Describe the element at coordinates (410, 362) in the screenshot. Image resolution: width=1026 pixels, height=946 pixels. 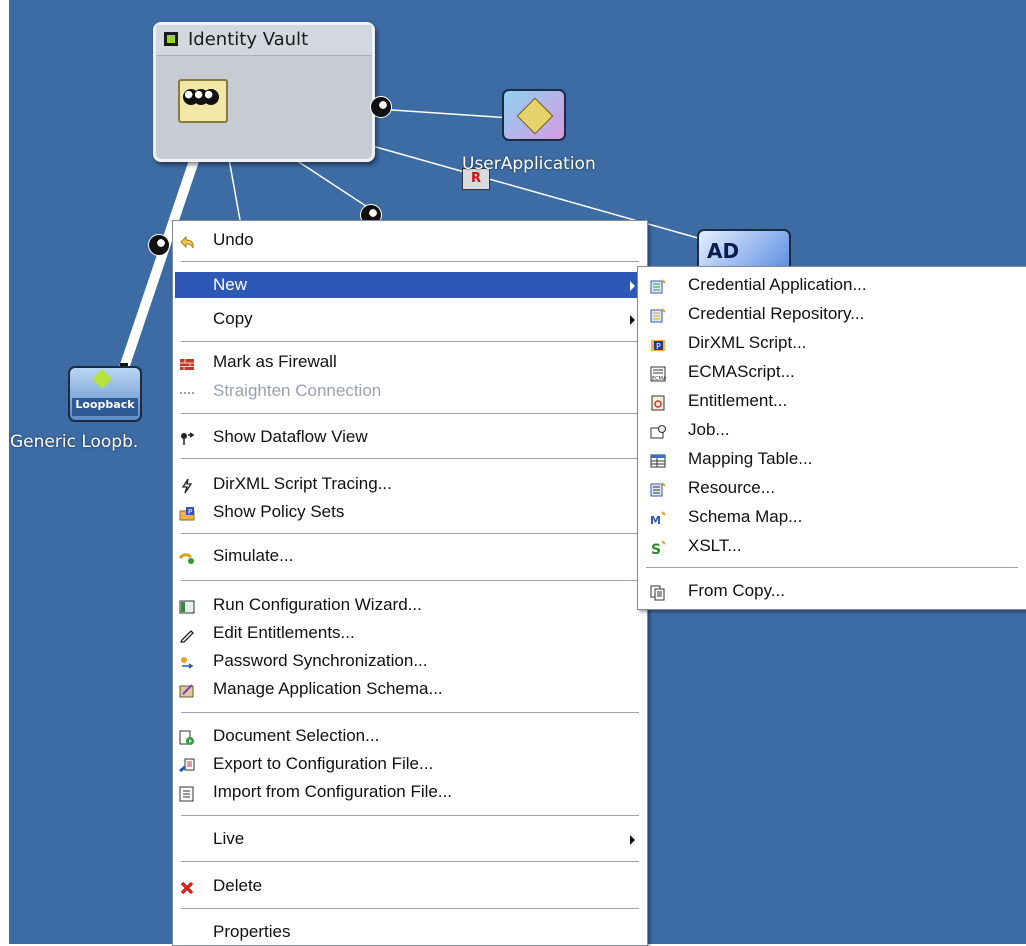
I see `menu-item-mark-firewall: Mark as Firewall` at that location.